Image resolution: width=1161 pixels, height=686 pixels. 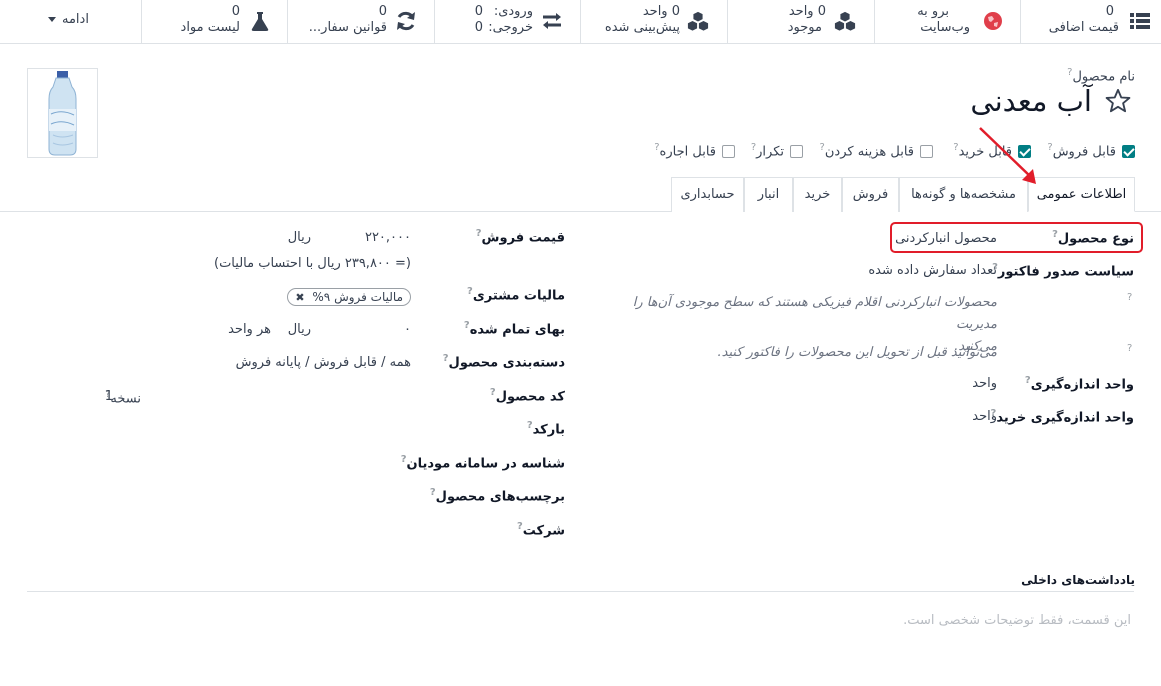 What do you see at coordinates (642, 27) in the screenshot?
I see `forecasted-label: پیش‌بینی شده` at bounding box center [642, 27].